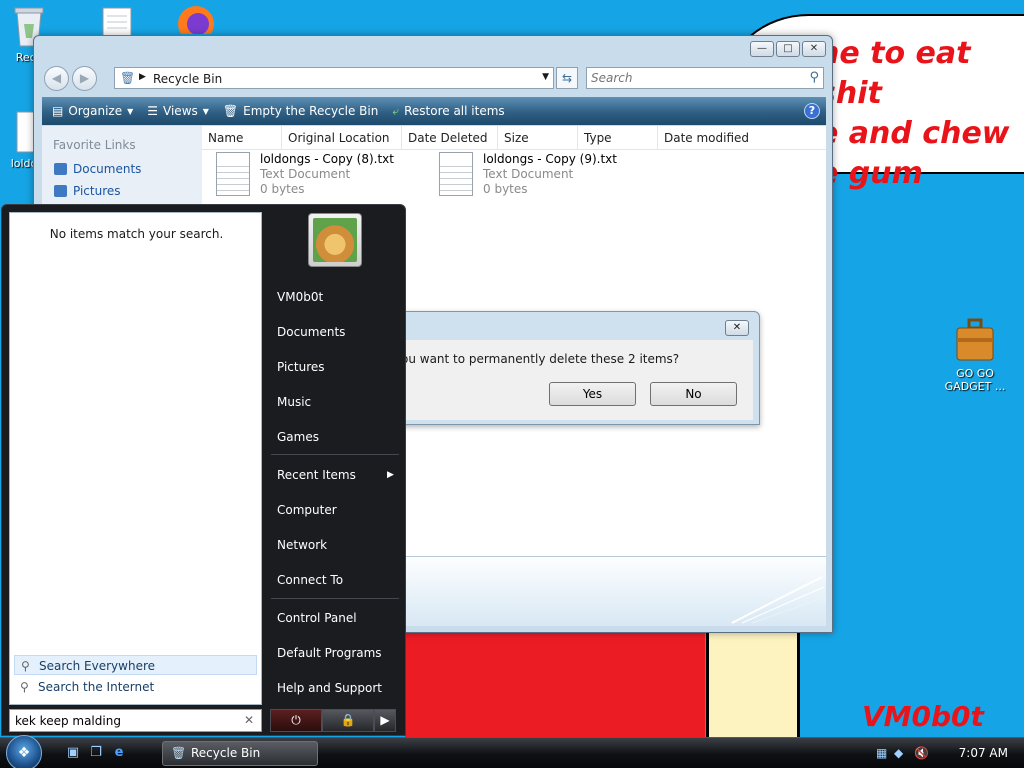 The width and height of the screenshot is (1024, 768). I want to click on search-internet-link: ⚲ Search the Internet, so click(135, 687).